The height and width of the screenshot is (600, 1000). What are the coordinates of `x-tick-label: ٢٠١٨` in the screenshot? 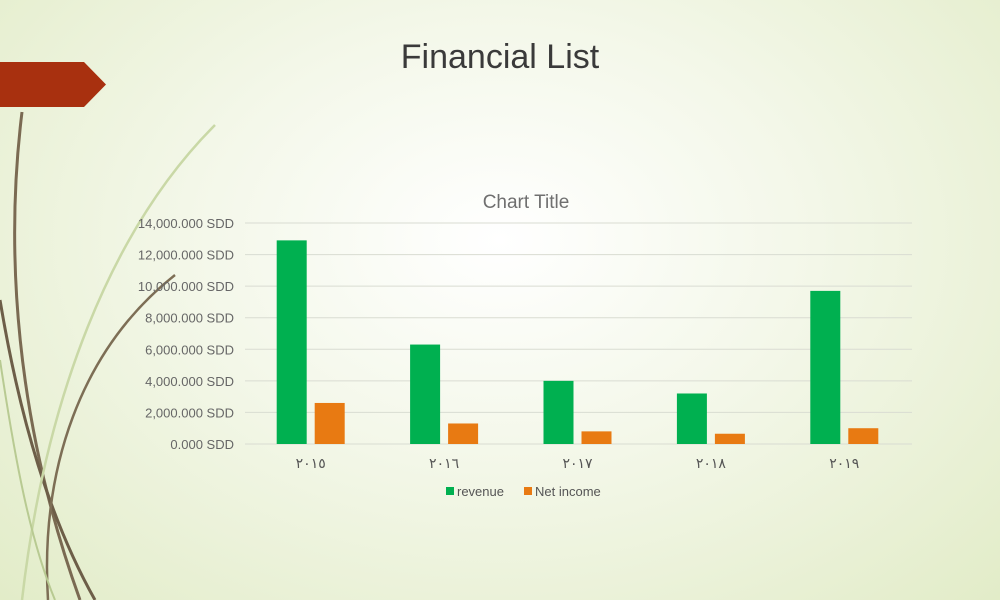 It's located at (711, 463).